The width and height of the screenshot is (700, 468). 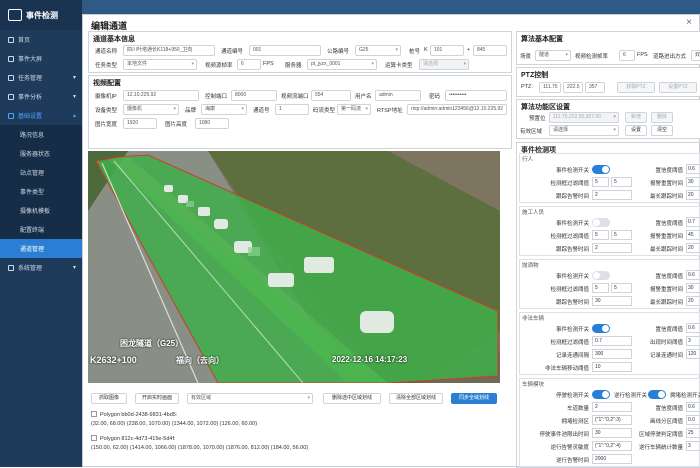 I want to click on add-preset-button: 新增, so click(x=636, y=117).